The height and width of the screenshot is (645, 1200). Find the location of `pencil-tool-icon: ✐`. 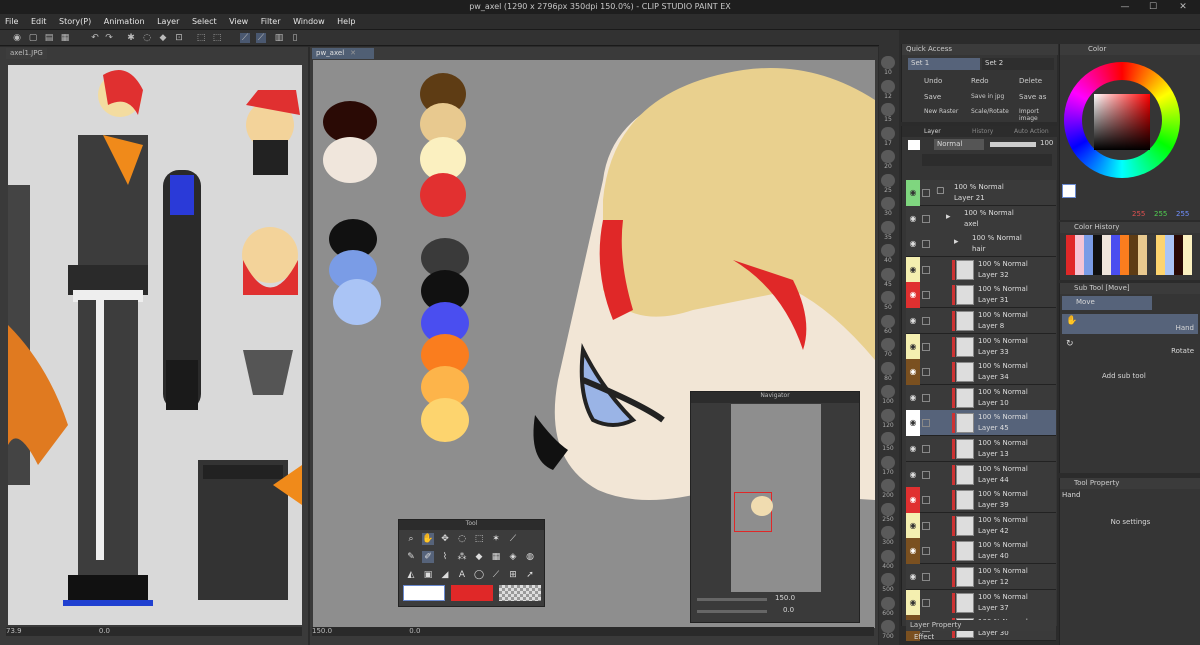

pencil-tool-icon: ✐ is located at coordinates (428, 557).